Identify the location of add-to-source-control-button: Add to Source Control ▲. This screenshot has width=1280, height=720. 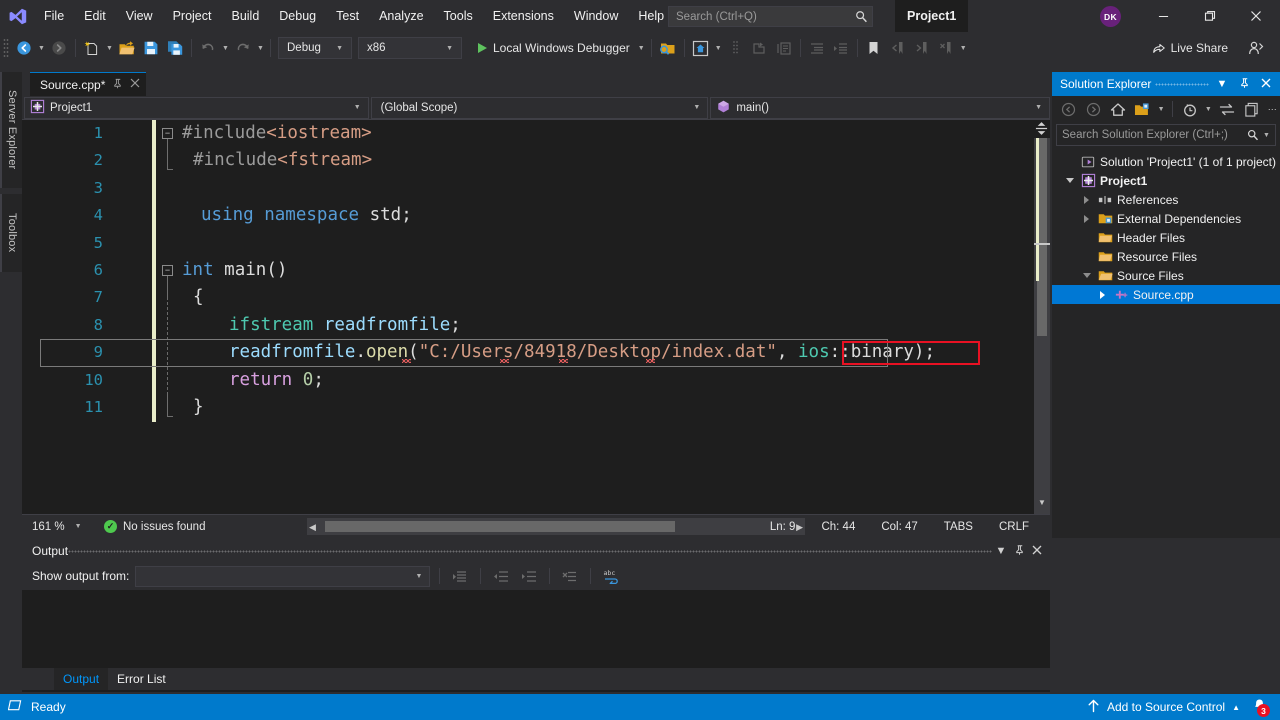
(1163, 707).